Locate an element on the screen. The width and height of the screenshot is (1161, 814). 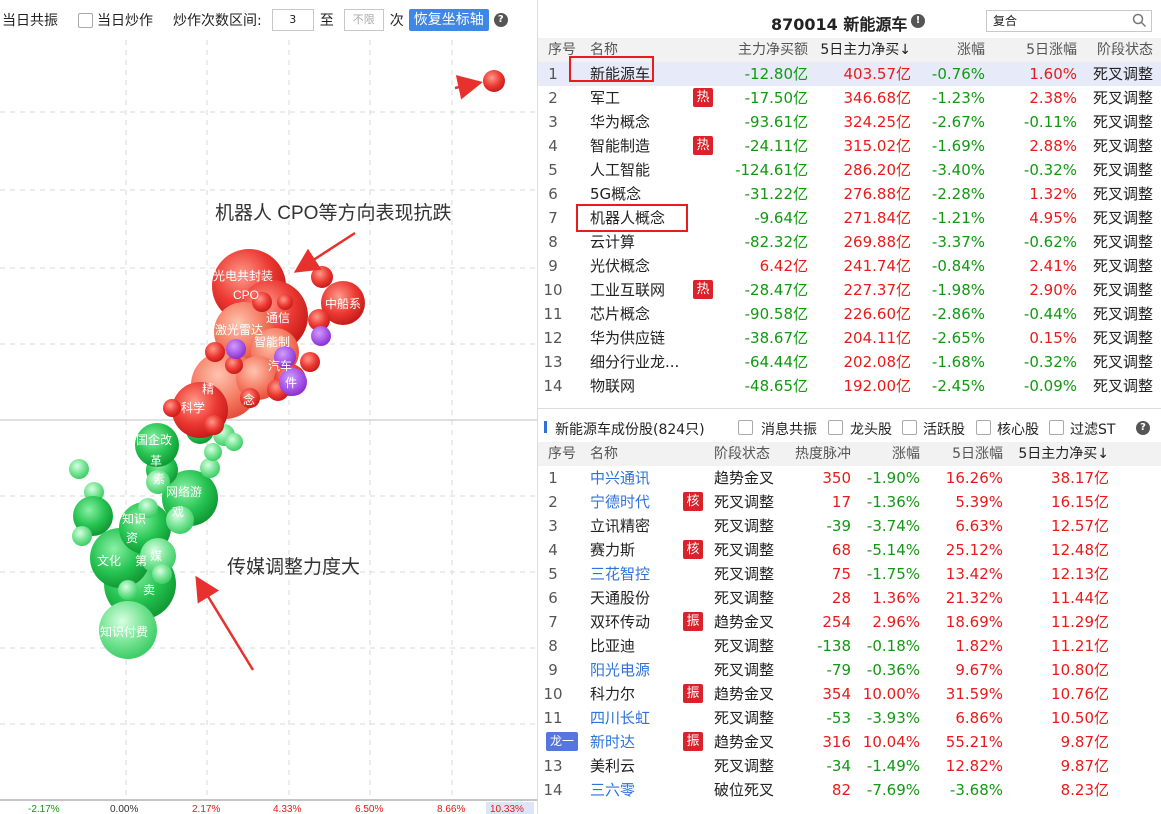
stock-row: 龙一 新时达 振趋势金叉 316 10.04% 55.21% 9.87亿 is located at coordinates (849, 742).